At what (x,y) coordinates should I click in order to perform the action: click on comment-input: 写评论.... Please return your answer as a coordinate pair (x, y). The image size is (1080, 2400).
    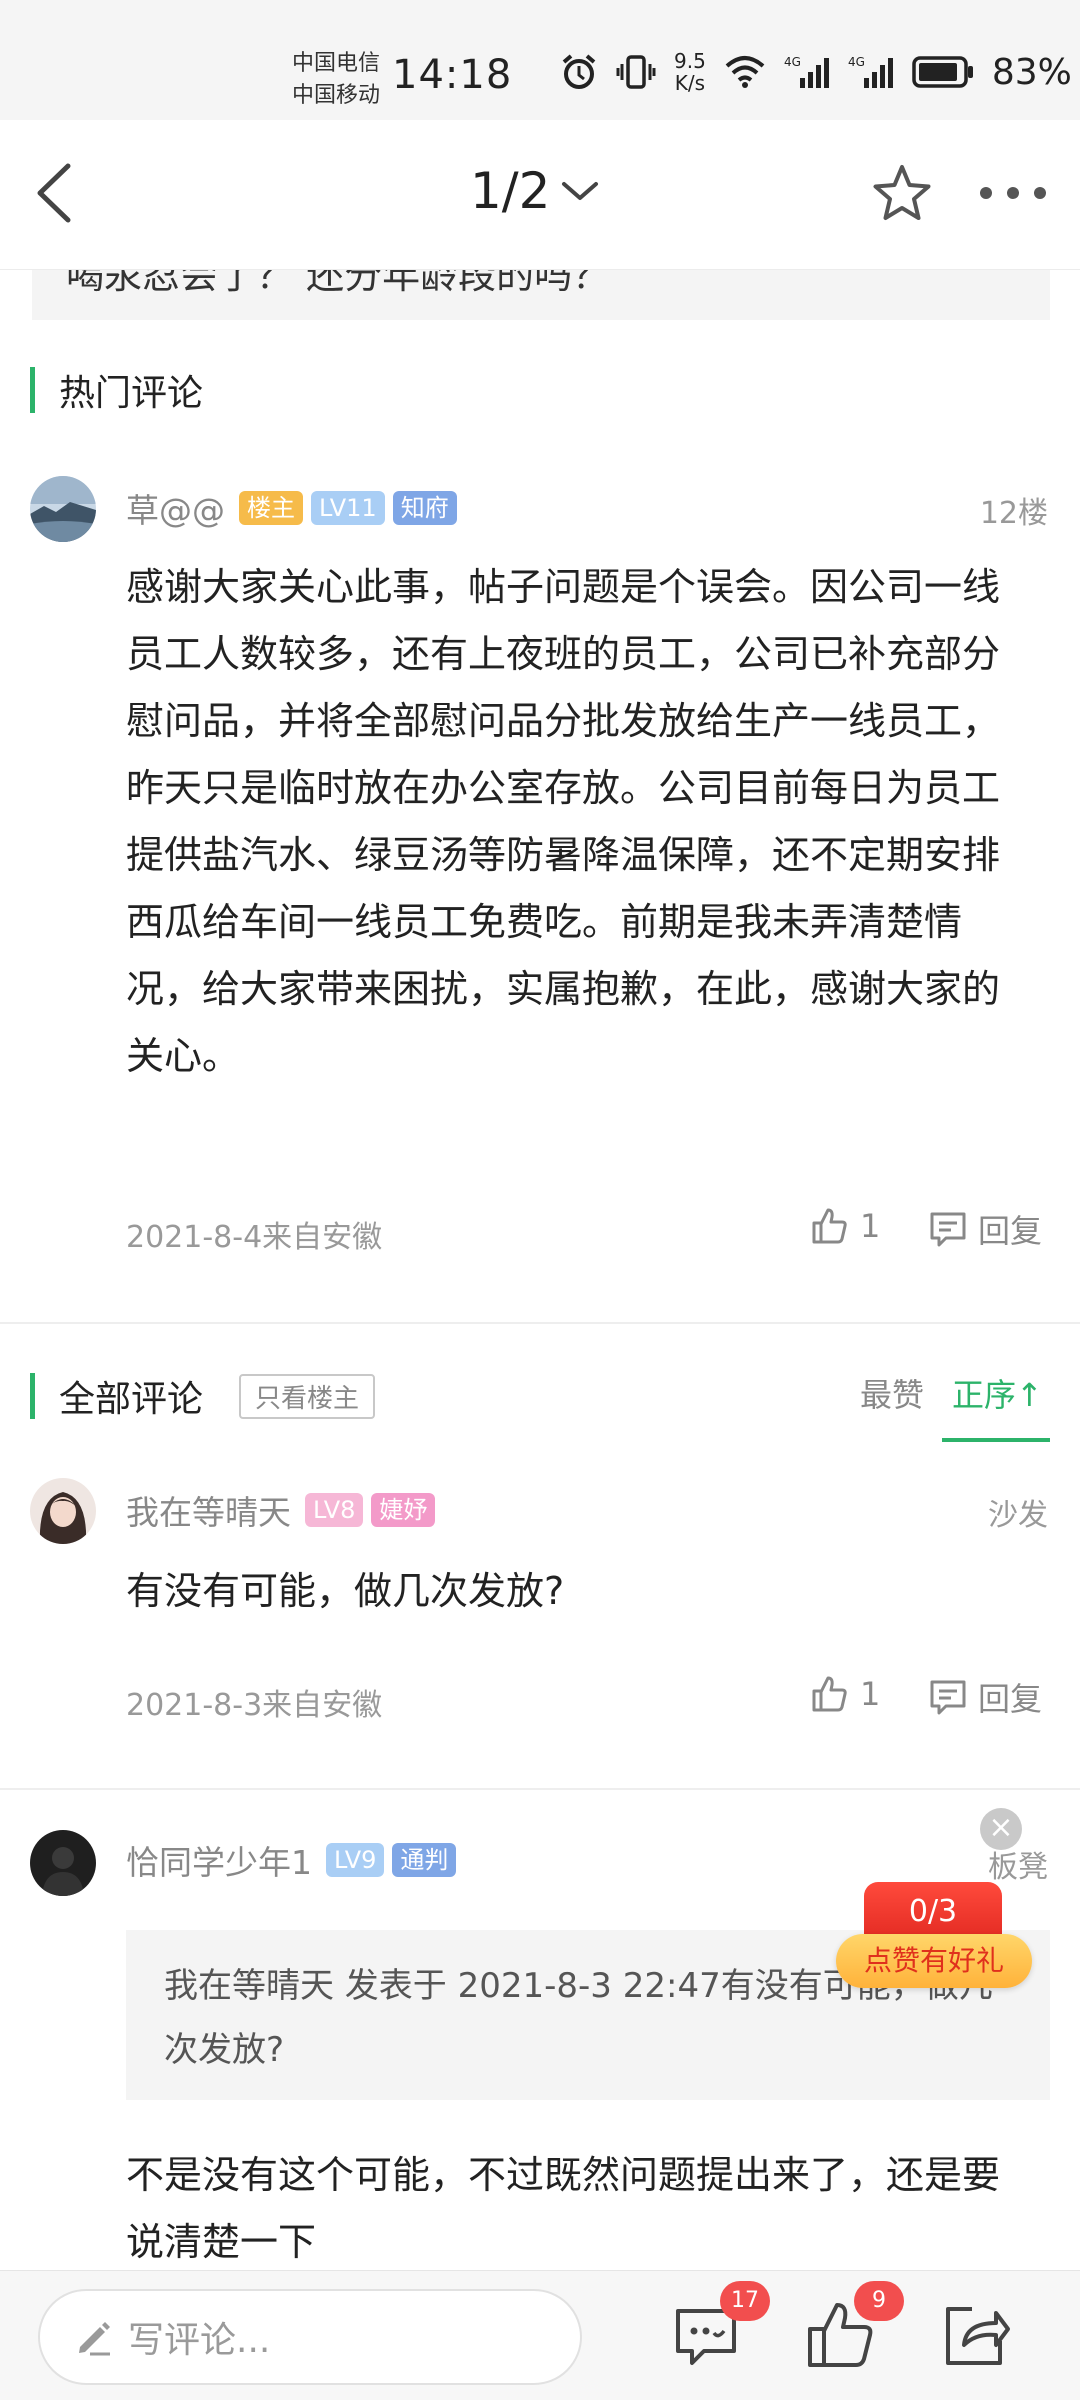
    Looking at the image, I should click on (310, 2337).